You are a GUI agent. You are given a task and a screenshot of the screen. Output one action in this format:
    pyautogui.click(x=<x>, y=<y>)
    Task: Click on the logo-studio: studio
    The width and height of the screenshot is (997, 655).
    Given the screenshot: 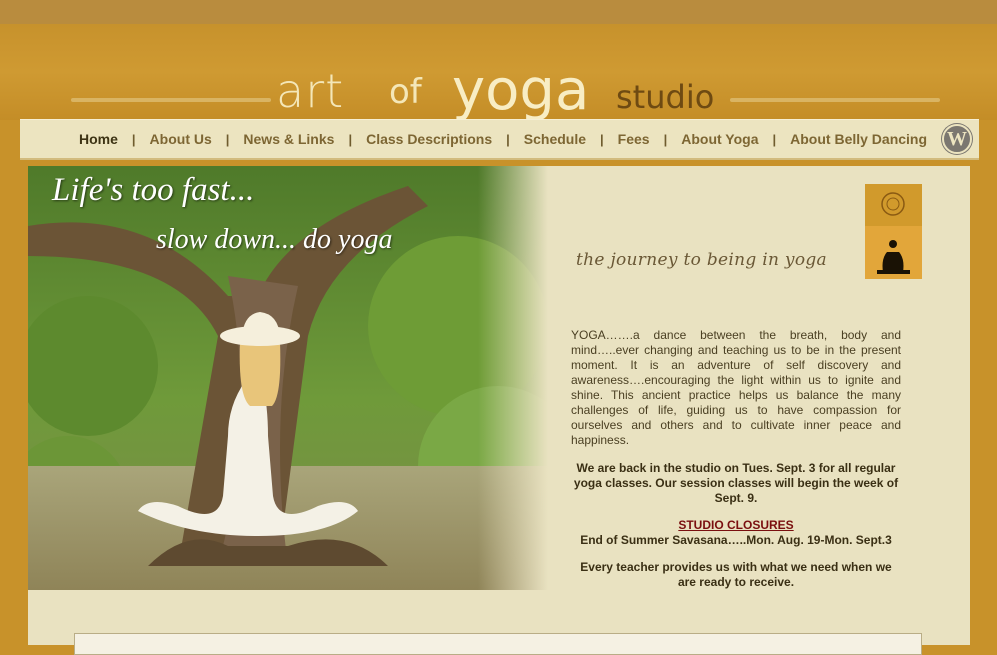 What is the action you would take?
    pyautogui.click(x=665, y=97)
    